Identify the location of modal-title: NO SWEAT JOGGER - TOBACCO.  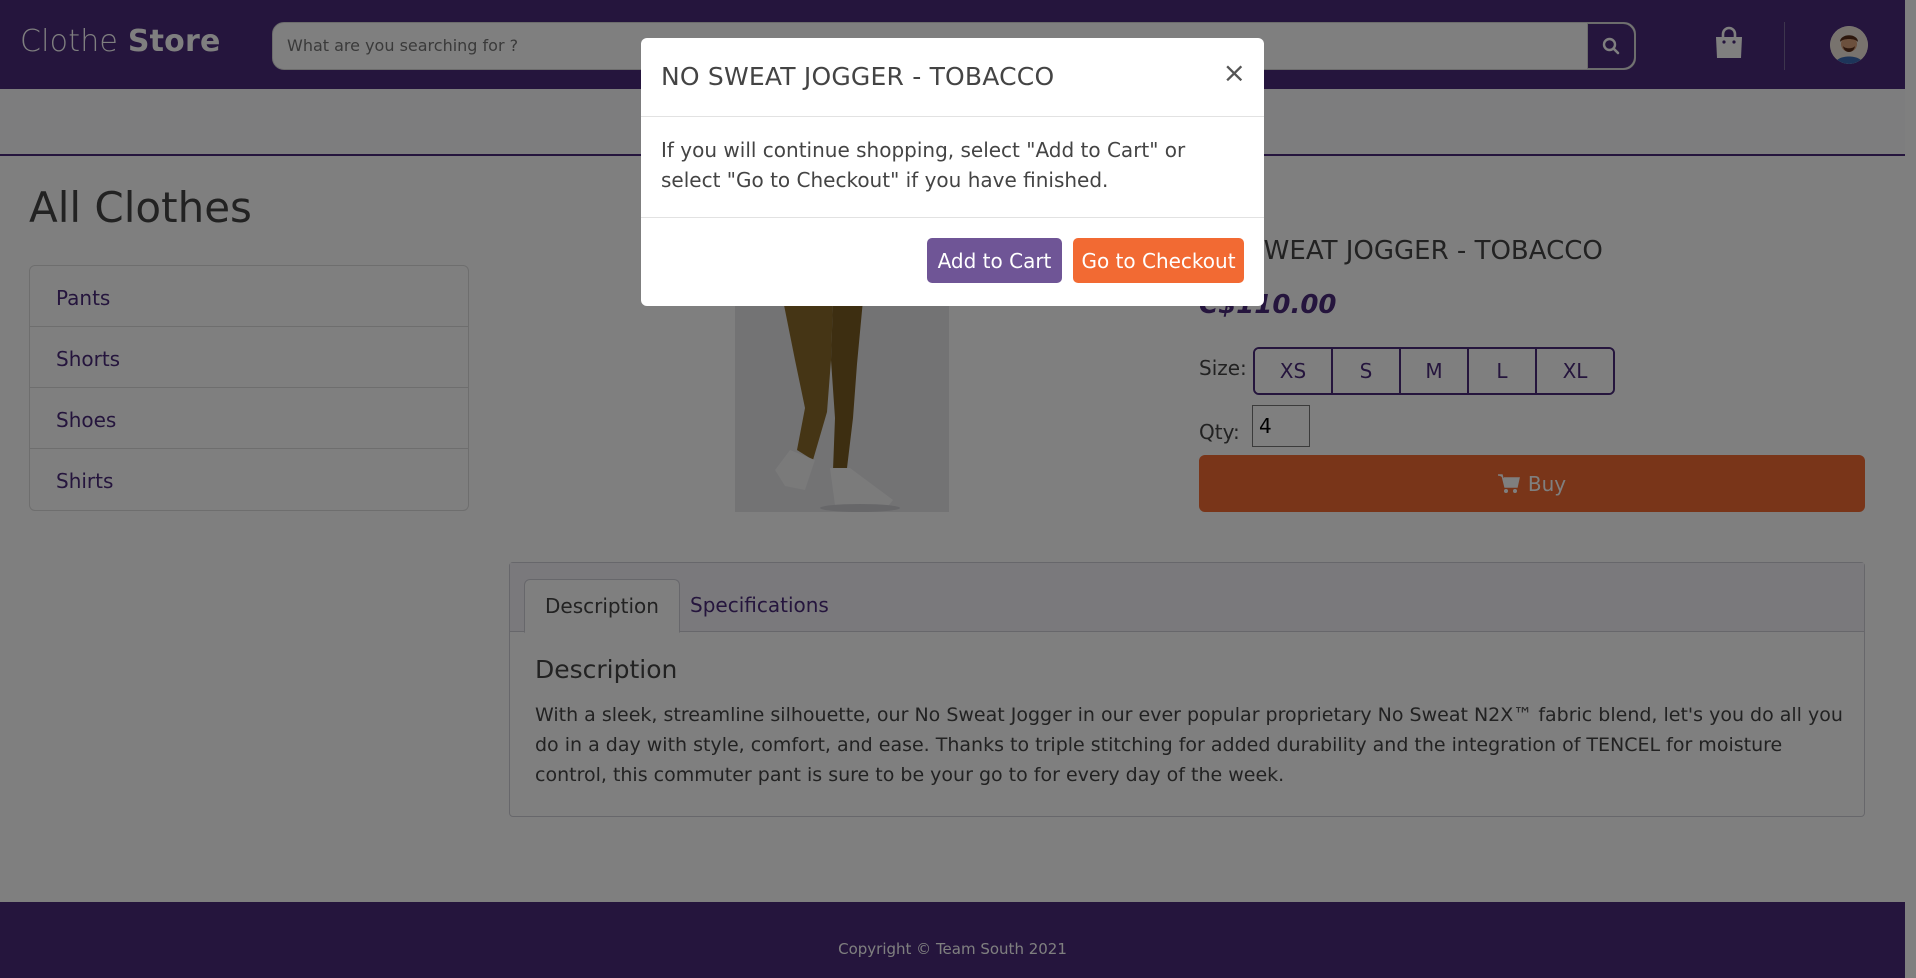
(858, 76).